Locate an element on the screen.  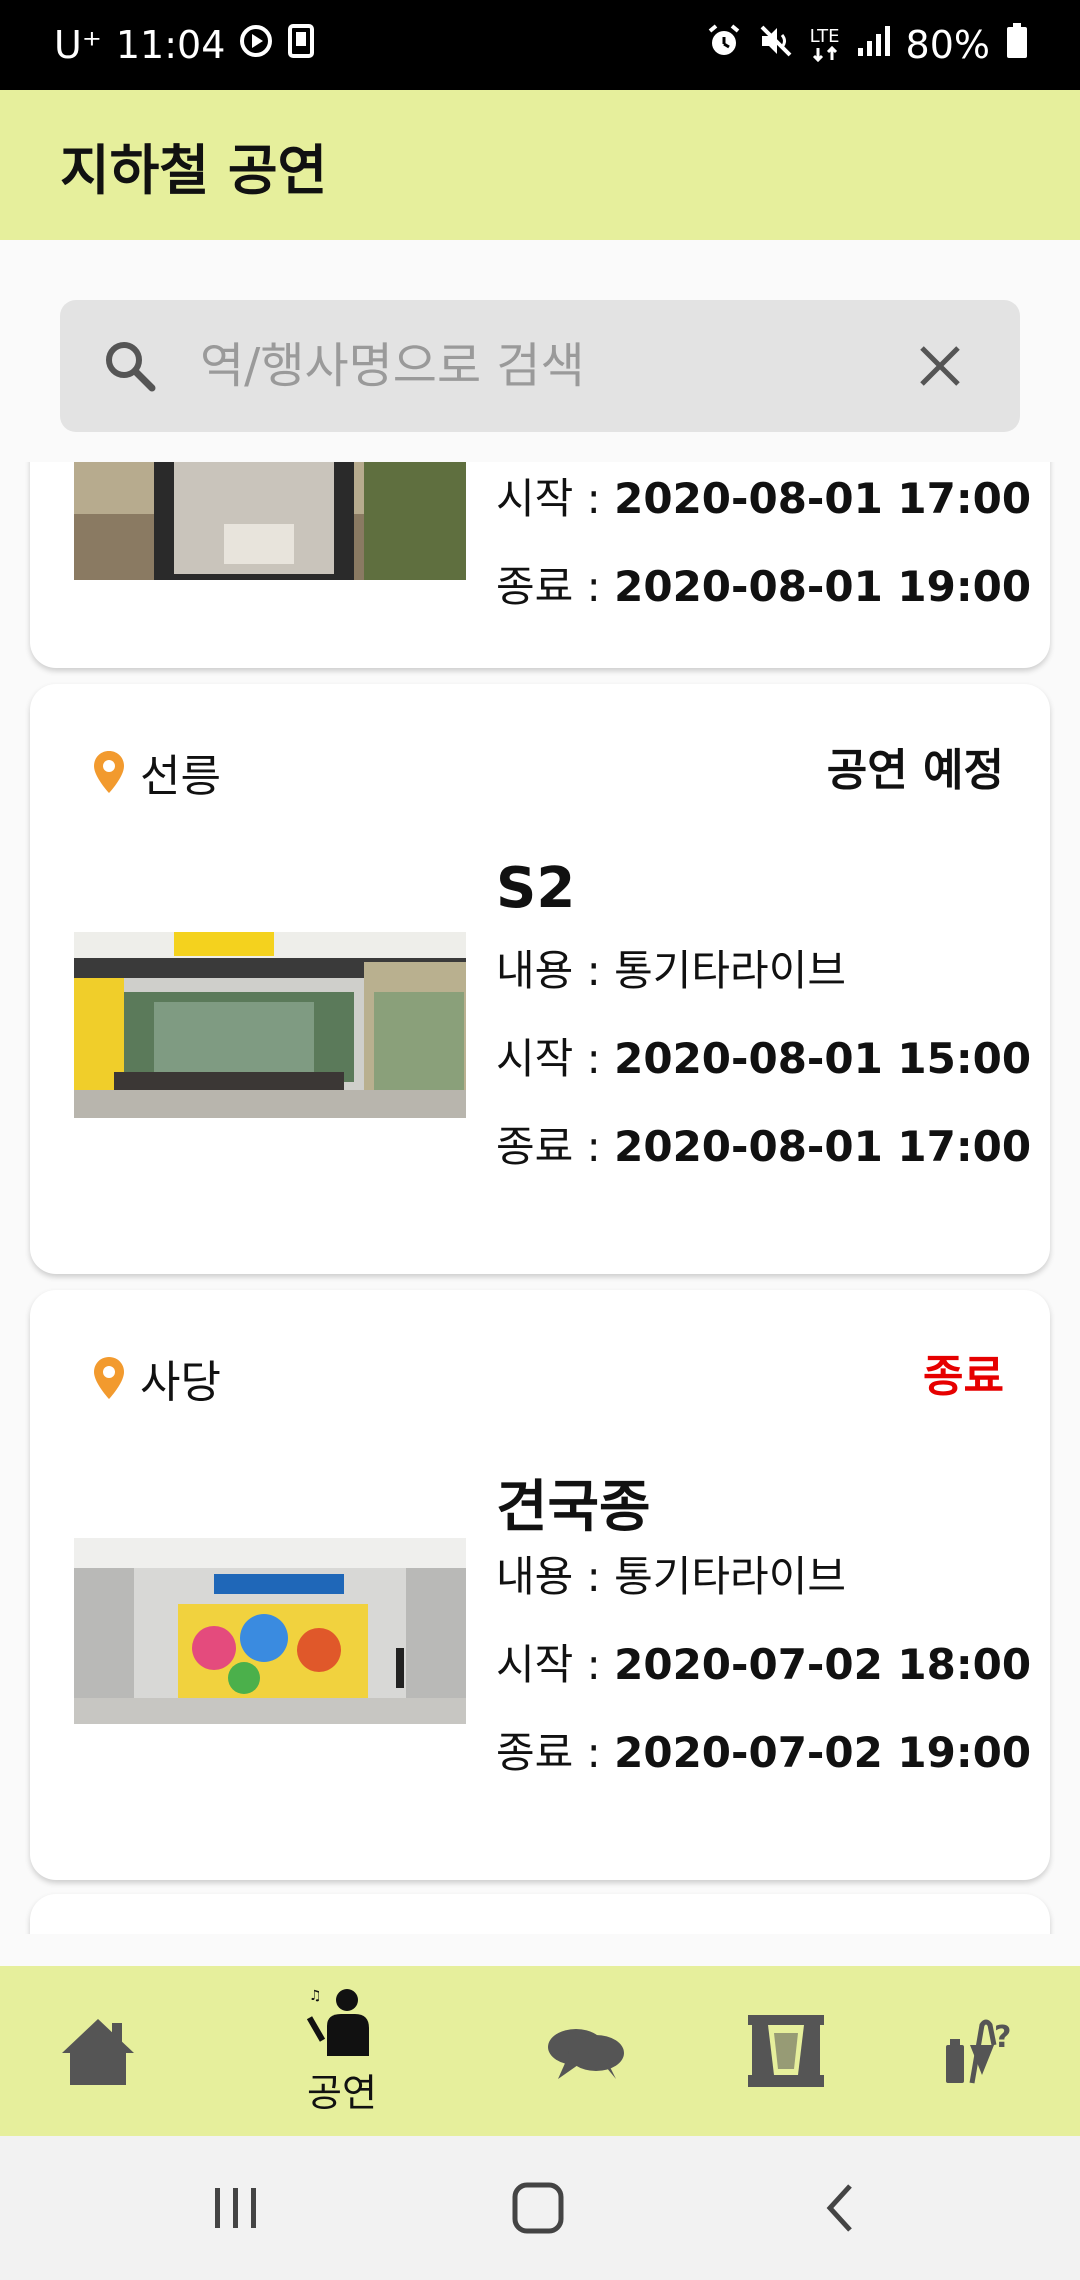
page-title: 지하철 공연 is located at coordinates (194, 170).